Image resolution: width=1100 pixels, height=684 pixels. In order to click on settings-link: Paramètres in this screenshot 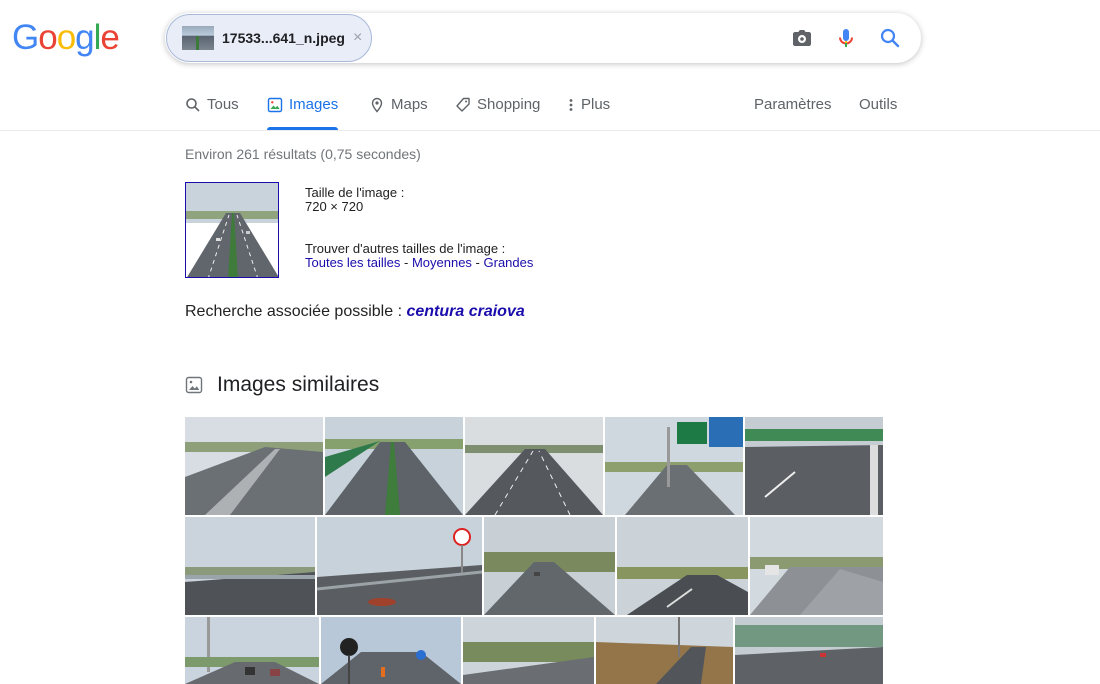, I will do `click(793, 104)`.